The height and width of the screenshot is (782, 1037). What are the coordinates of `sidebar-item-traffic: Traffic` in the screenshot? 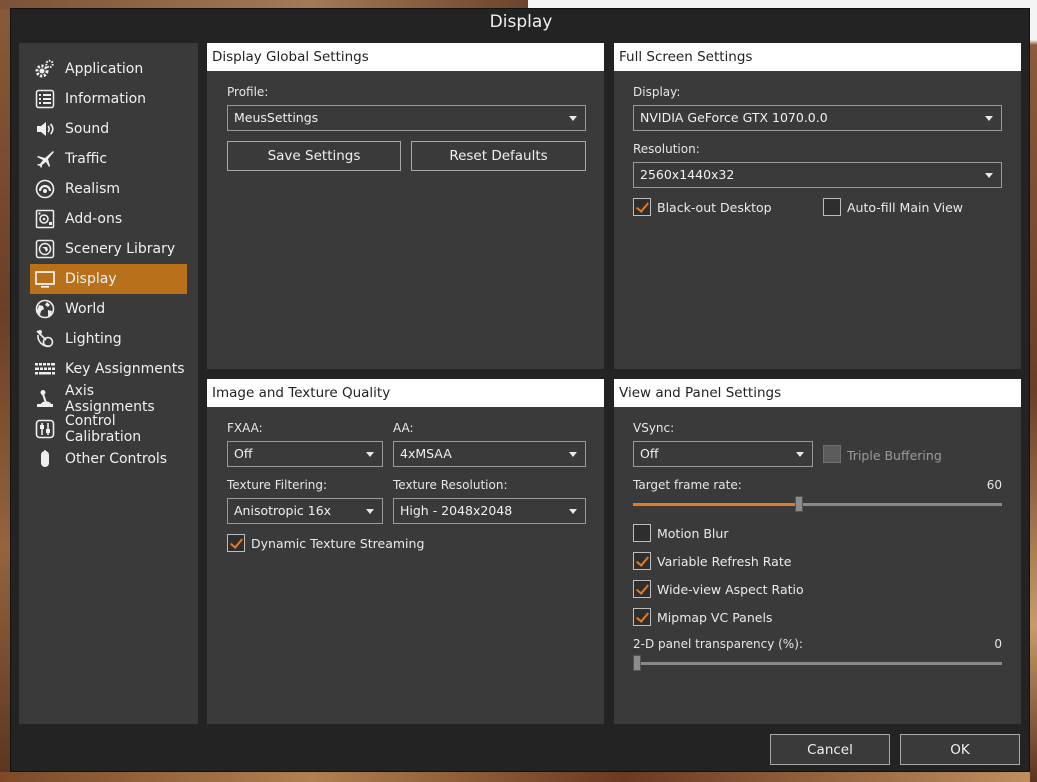 It's located at (108, 159).